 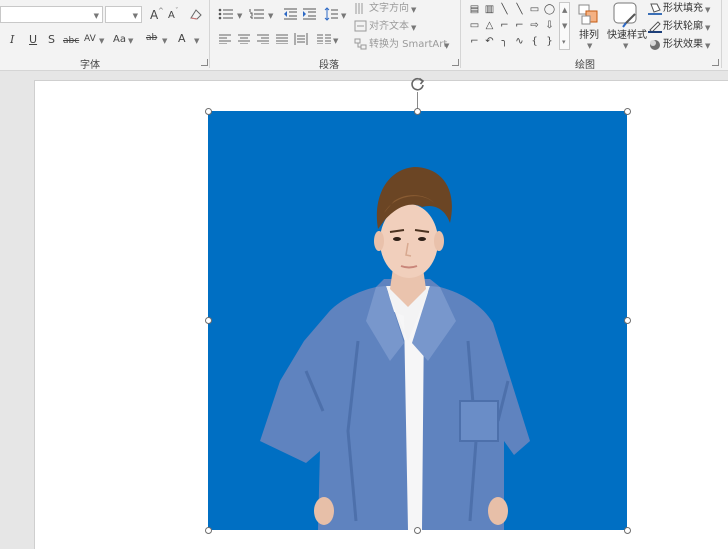 I want to click on font-size-dropdown-icon: ▼, so click(x=135, y=16).